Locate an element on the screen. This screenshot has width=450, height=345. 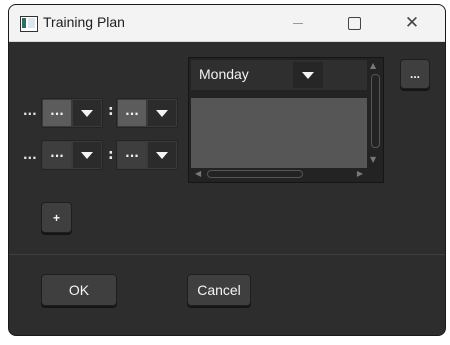
scroll-right-icon: ▶ is located at coordinates (360, 173).